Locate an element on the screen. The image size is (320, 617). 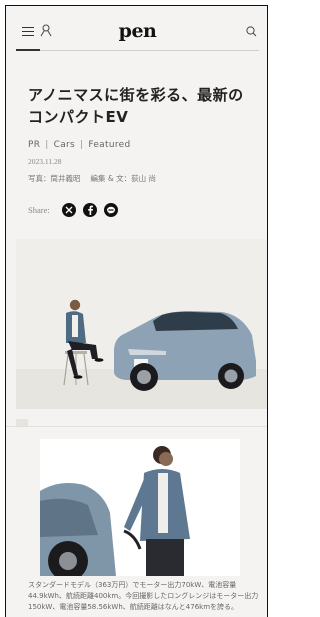
x-share-icon is located at coordinates (68, 210).